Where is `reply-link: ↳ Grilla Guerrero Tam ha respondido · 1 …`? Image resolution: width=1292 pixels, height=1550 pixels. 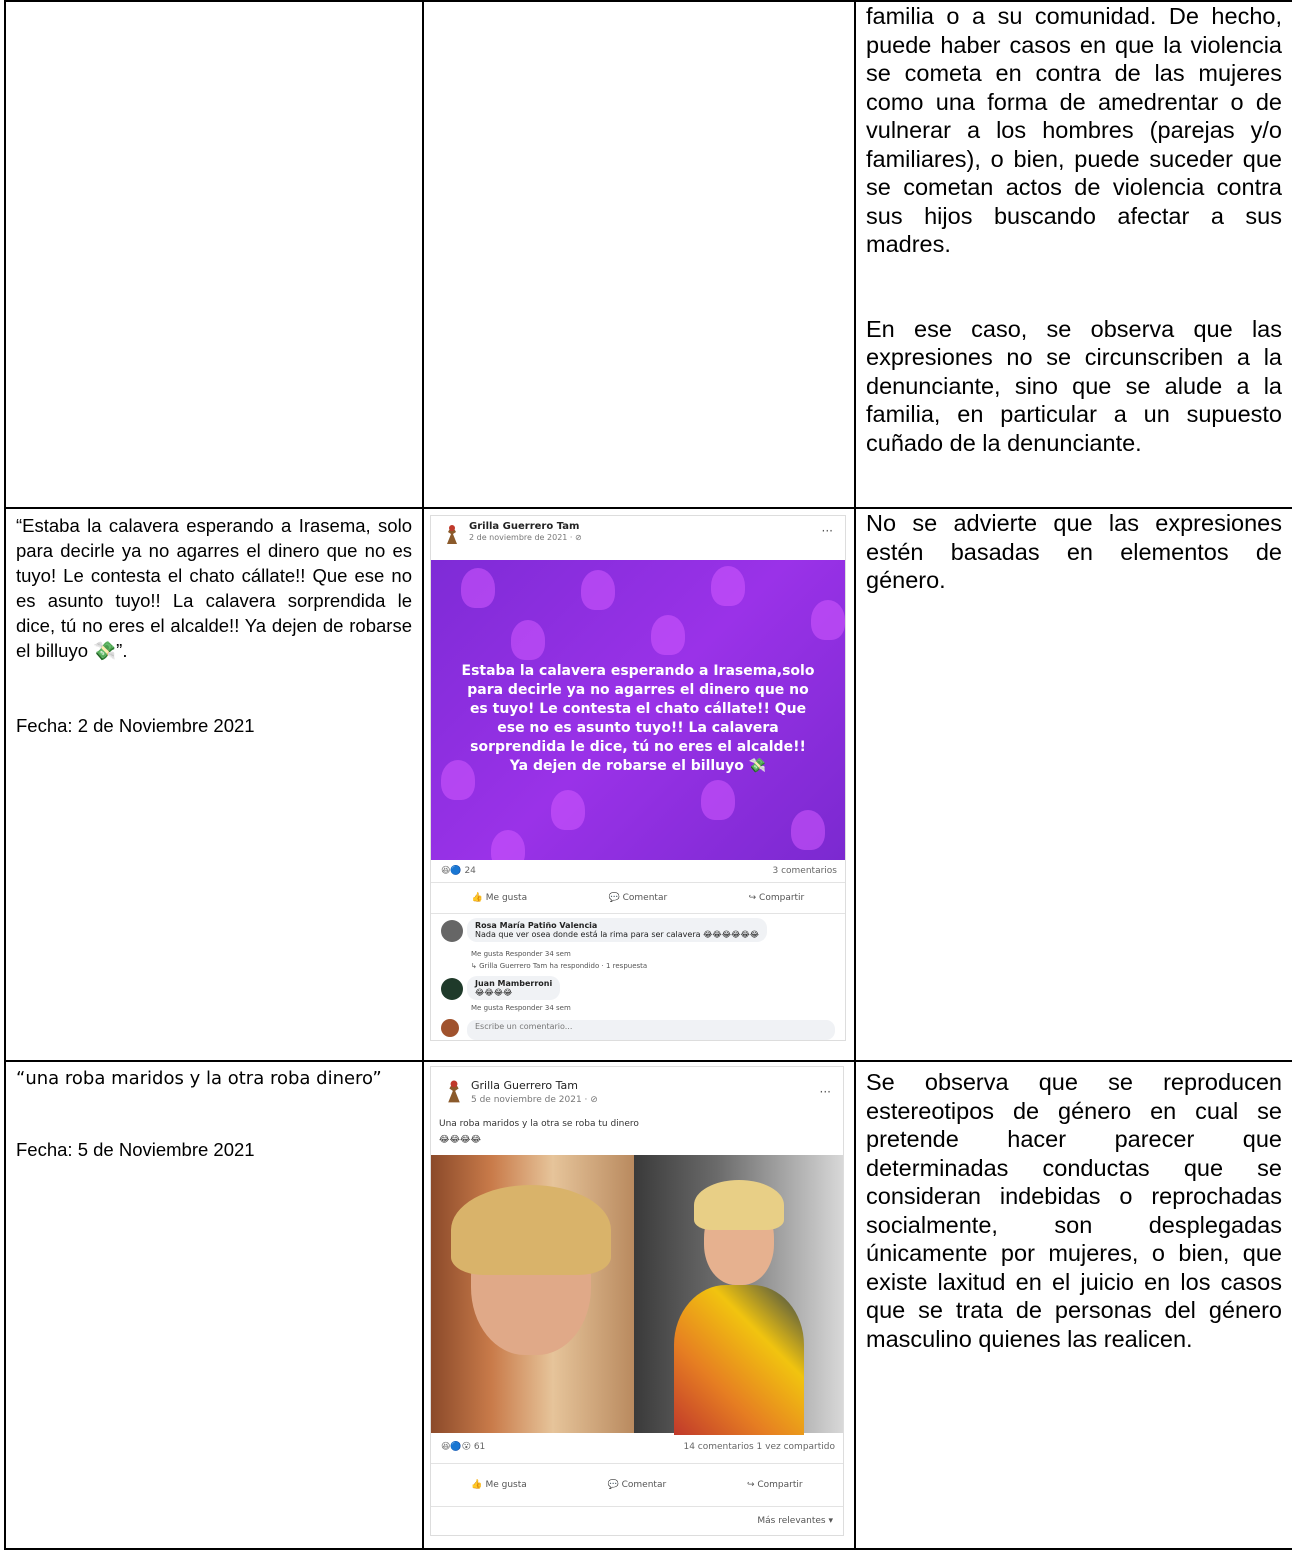 reply-link: ↳ Grilla Guerrero Tam ha respondido · 1 … is located at coordinates (559, 966).